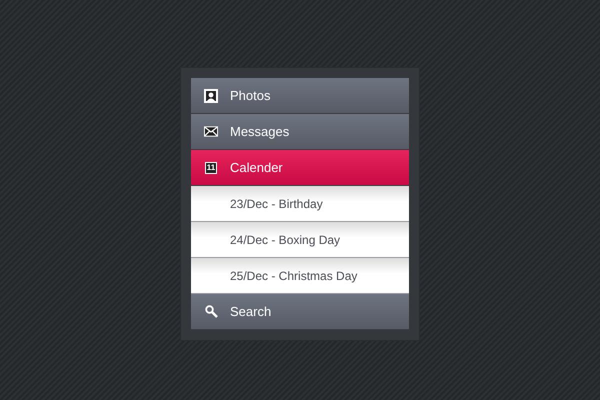 The width and height of the screenshot is (600, 400). What do you see at coordinates (211, 168) in the screenshot?
I see `calendar-icon: 11` at bounding box center [211, 168].